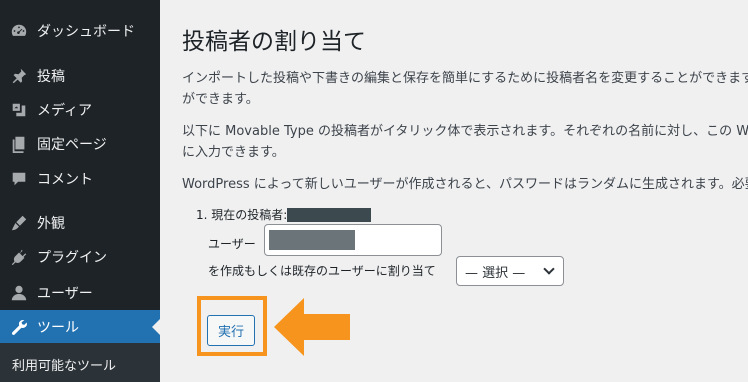  What do you see at coordinates (72, 145) in the screenshot?
I see `sidebar-item-label: 固定ページ` at bounding box center [72, 145].